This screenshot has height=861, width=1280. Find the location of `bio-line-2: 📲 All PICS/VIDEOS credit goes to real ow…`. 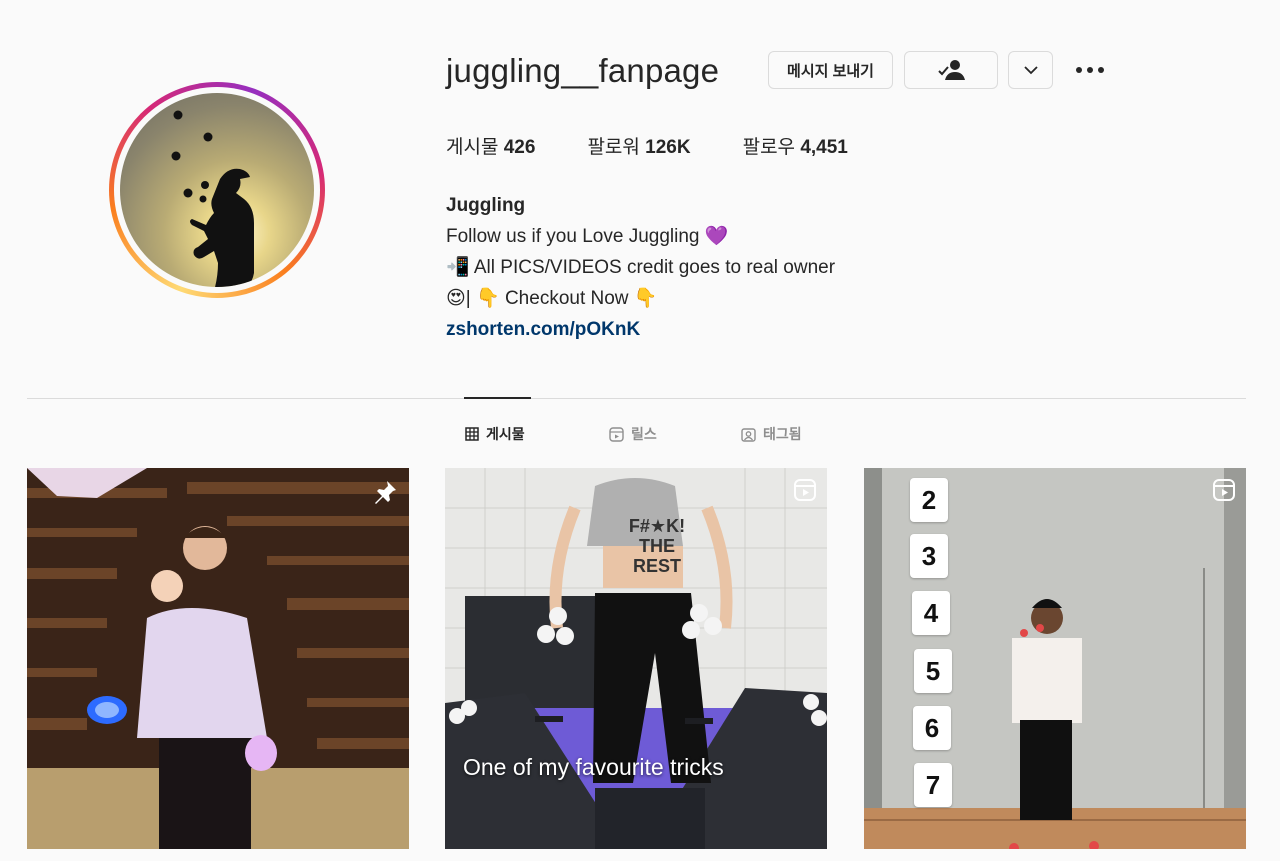

bio-line-2: 📲 All PICS/VIDEOS credit goes to real ow… is located at coordinates (641, 267).